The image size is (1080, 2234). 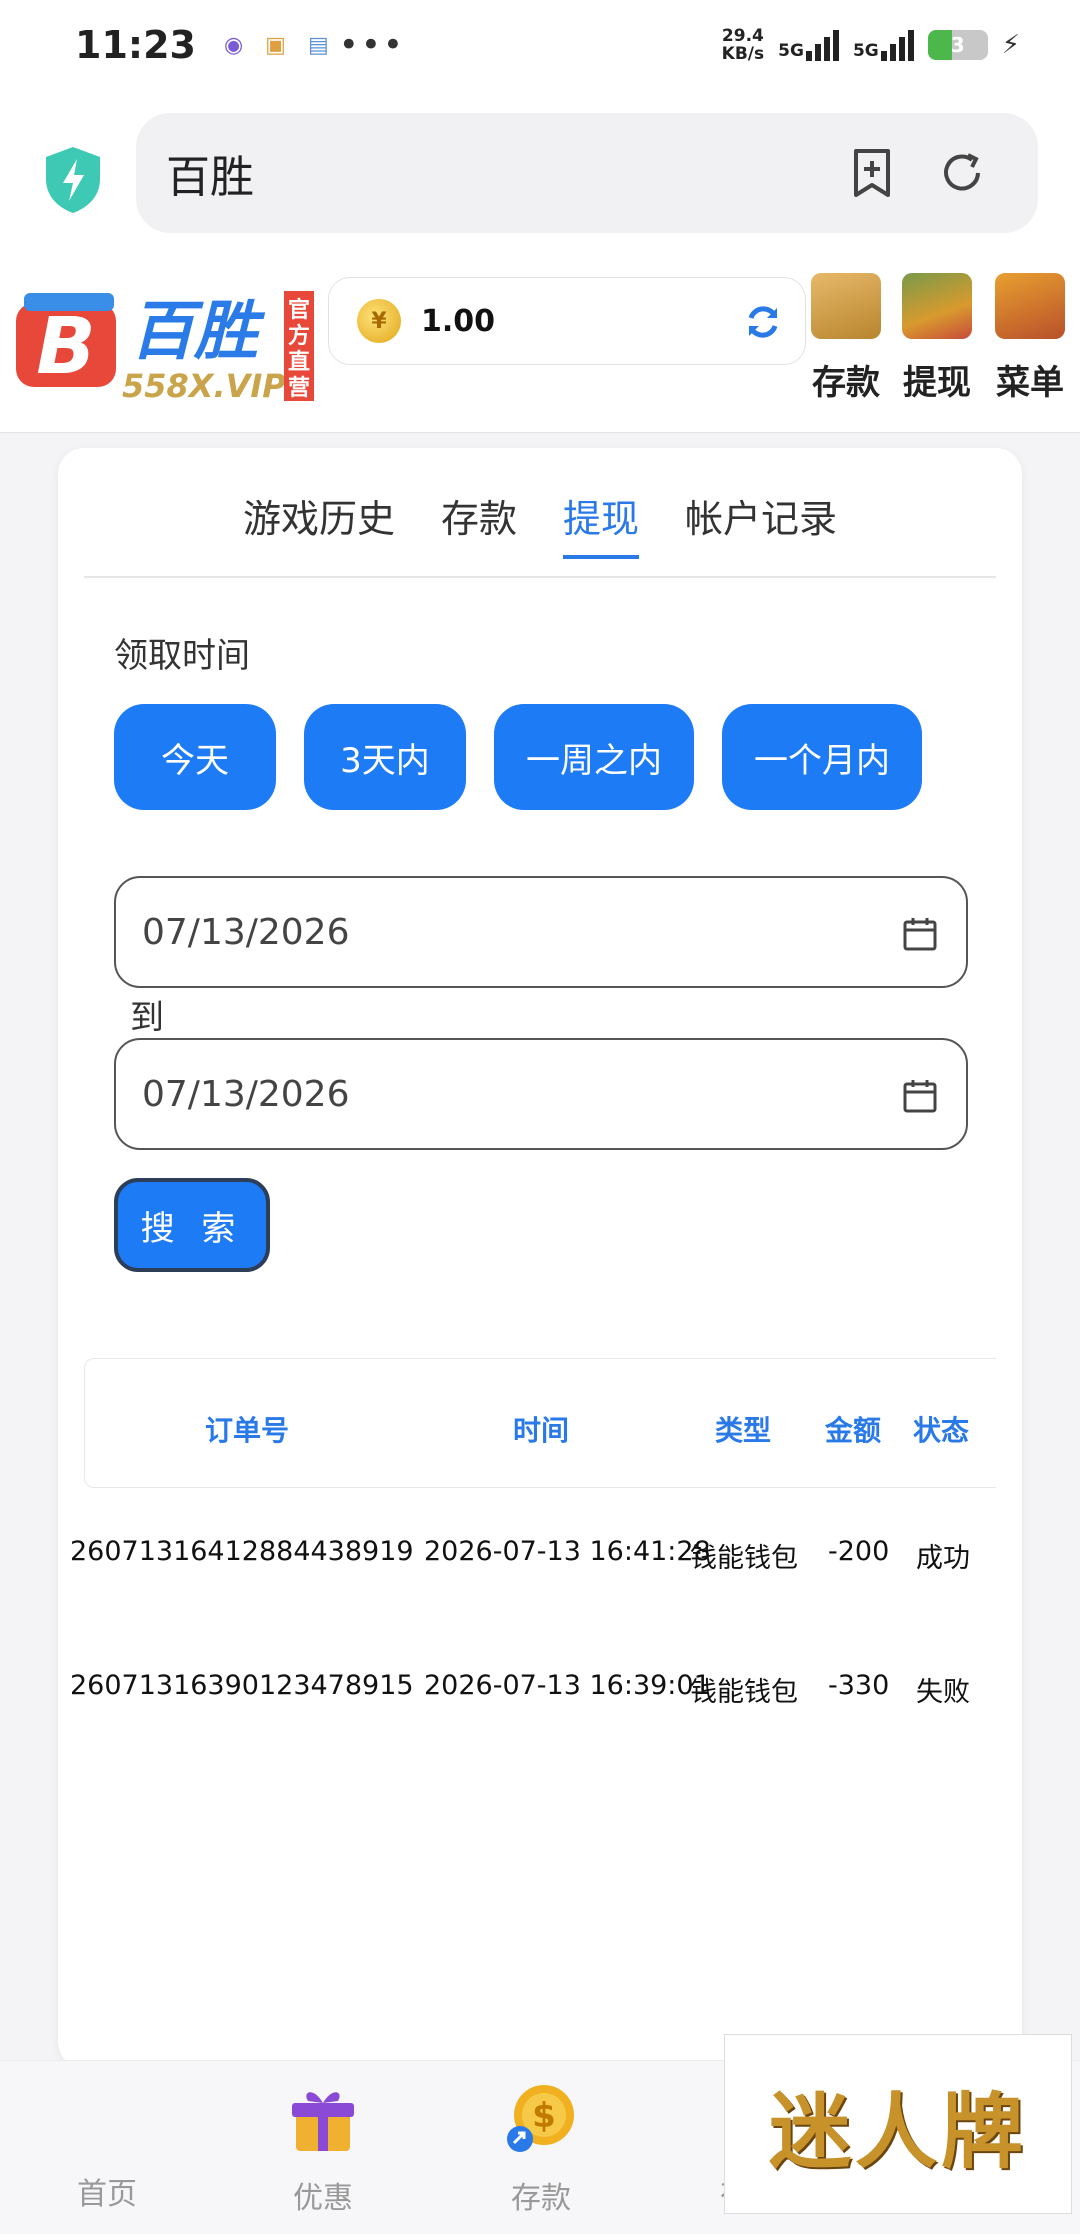 What do you see at coordinates (541, 1430) in the screenshot?
I see `header-time: 时间` at bounding box center [541, 1430].